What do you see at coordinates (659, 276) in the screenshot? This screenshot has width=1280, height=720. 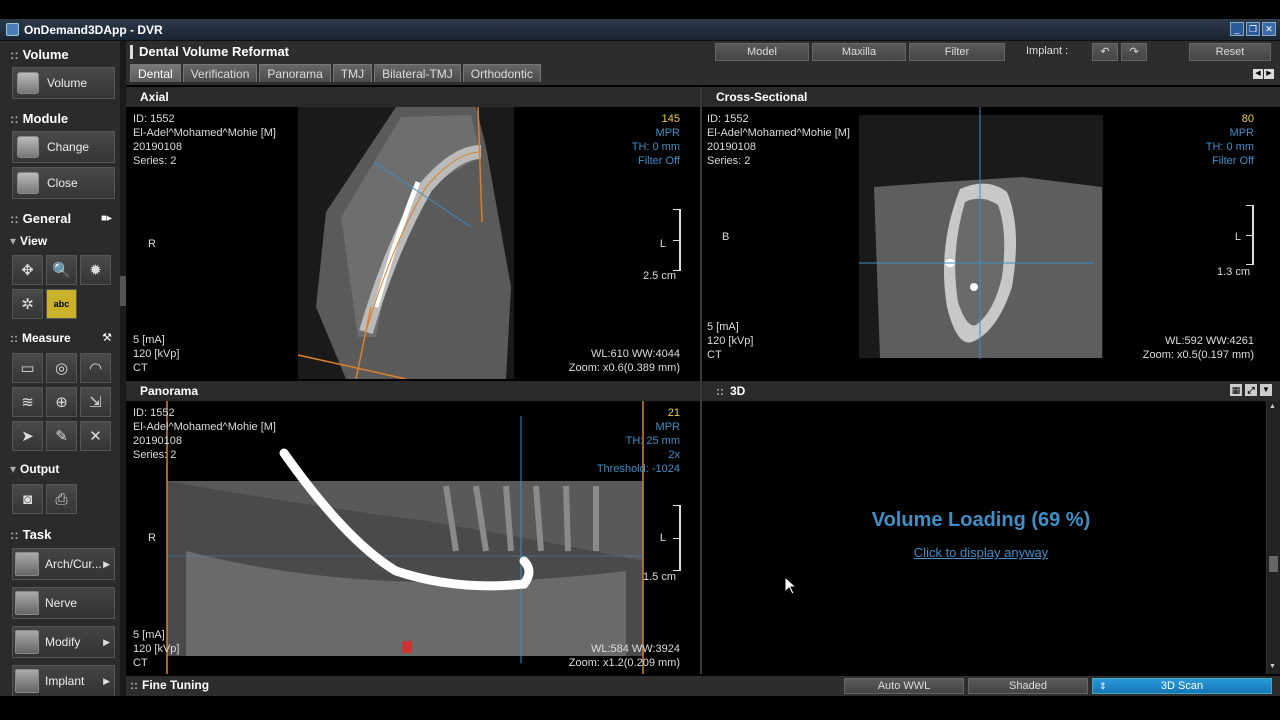 I see `axial-scale-label: 2.5 cm` at bounding box center [659, 276].